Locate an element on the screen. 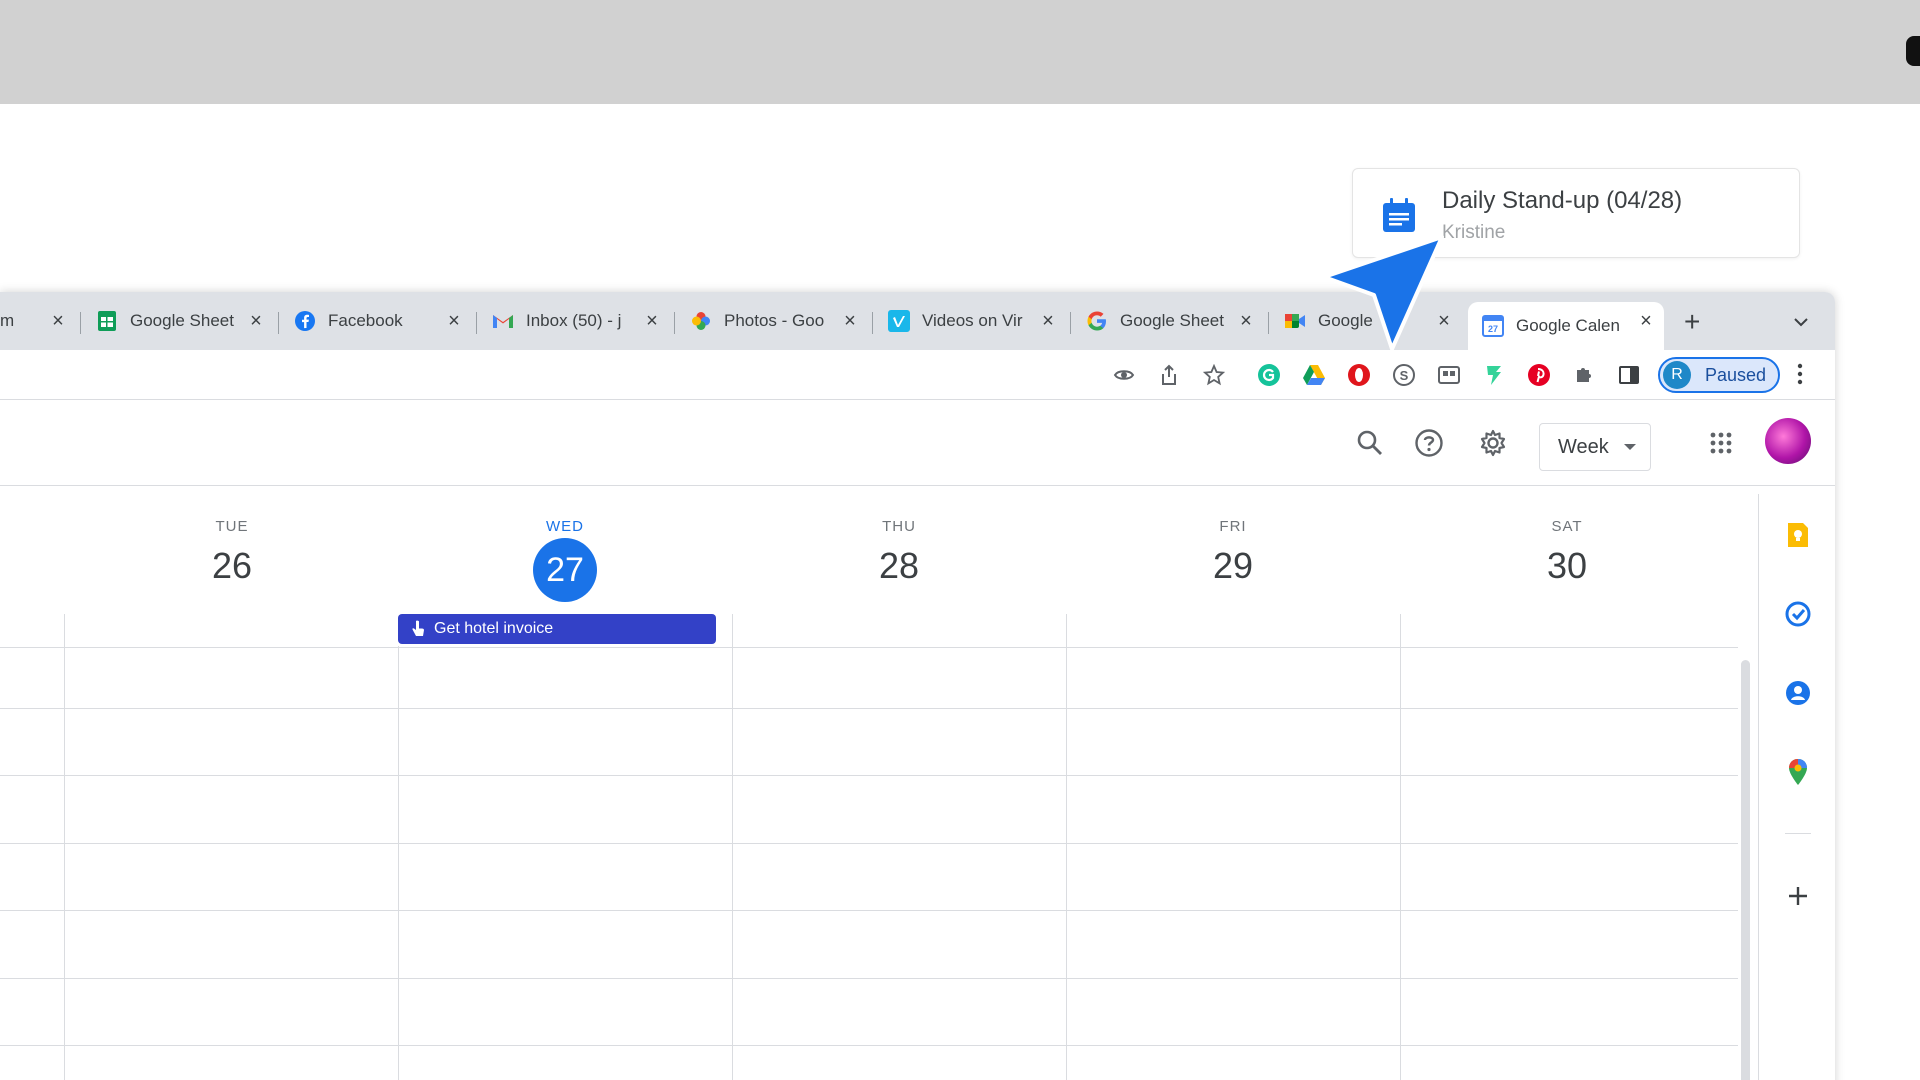  meet-icon is located at coordinates (1295, 321).